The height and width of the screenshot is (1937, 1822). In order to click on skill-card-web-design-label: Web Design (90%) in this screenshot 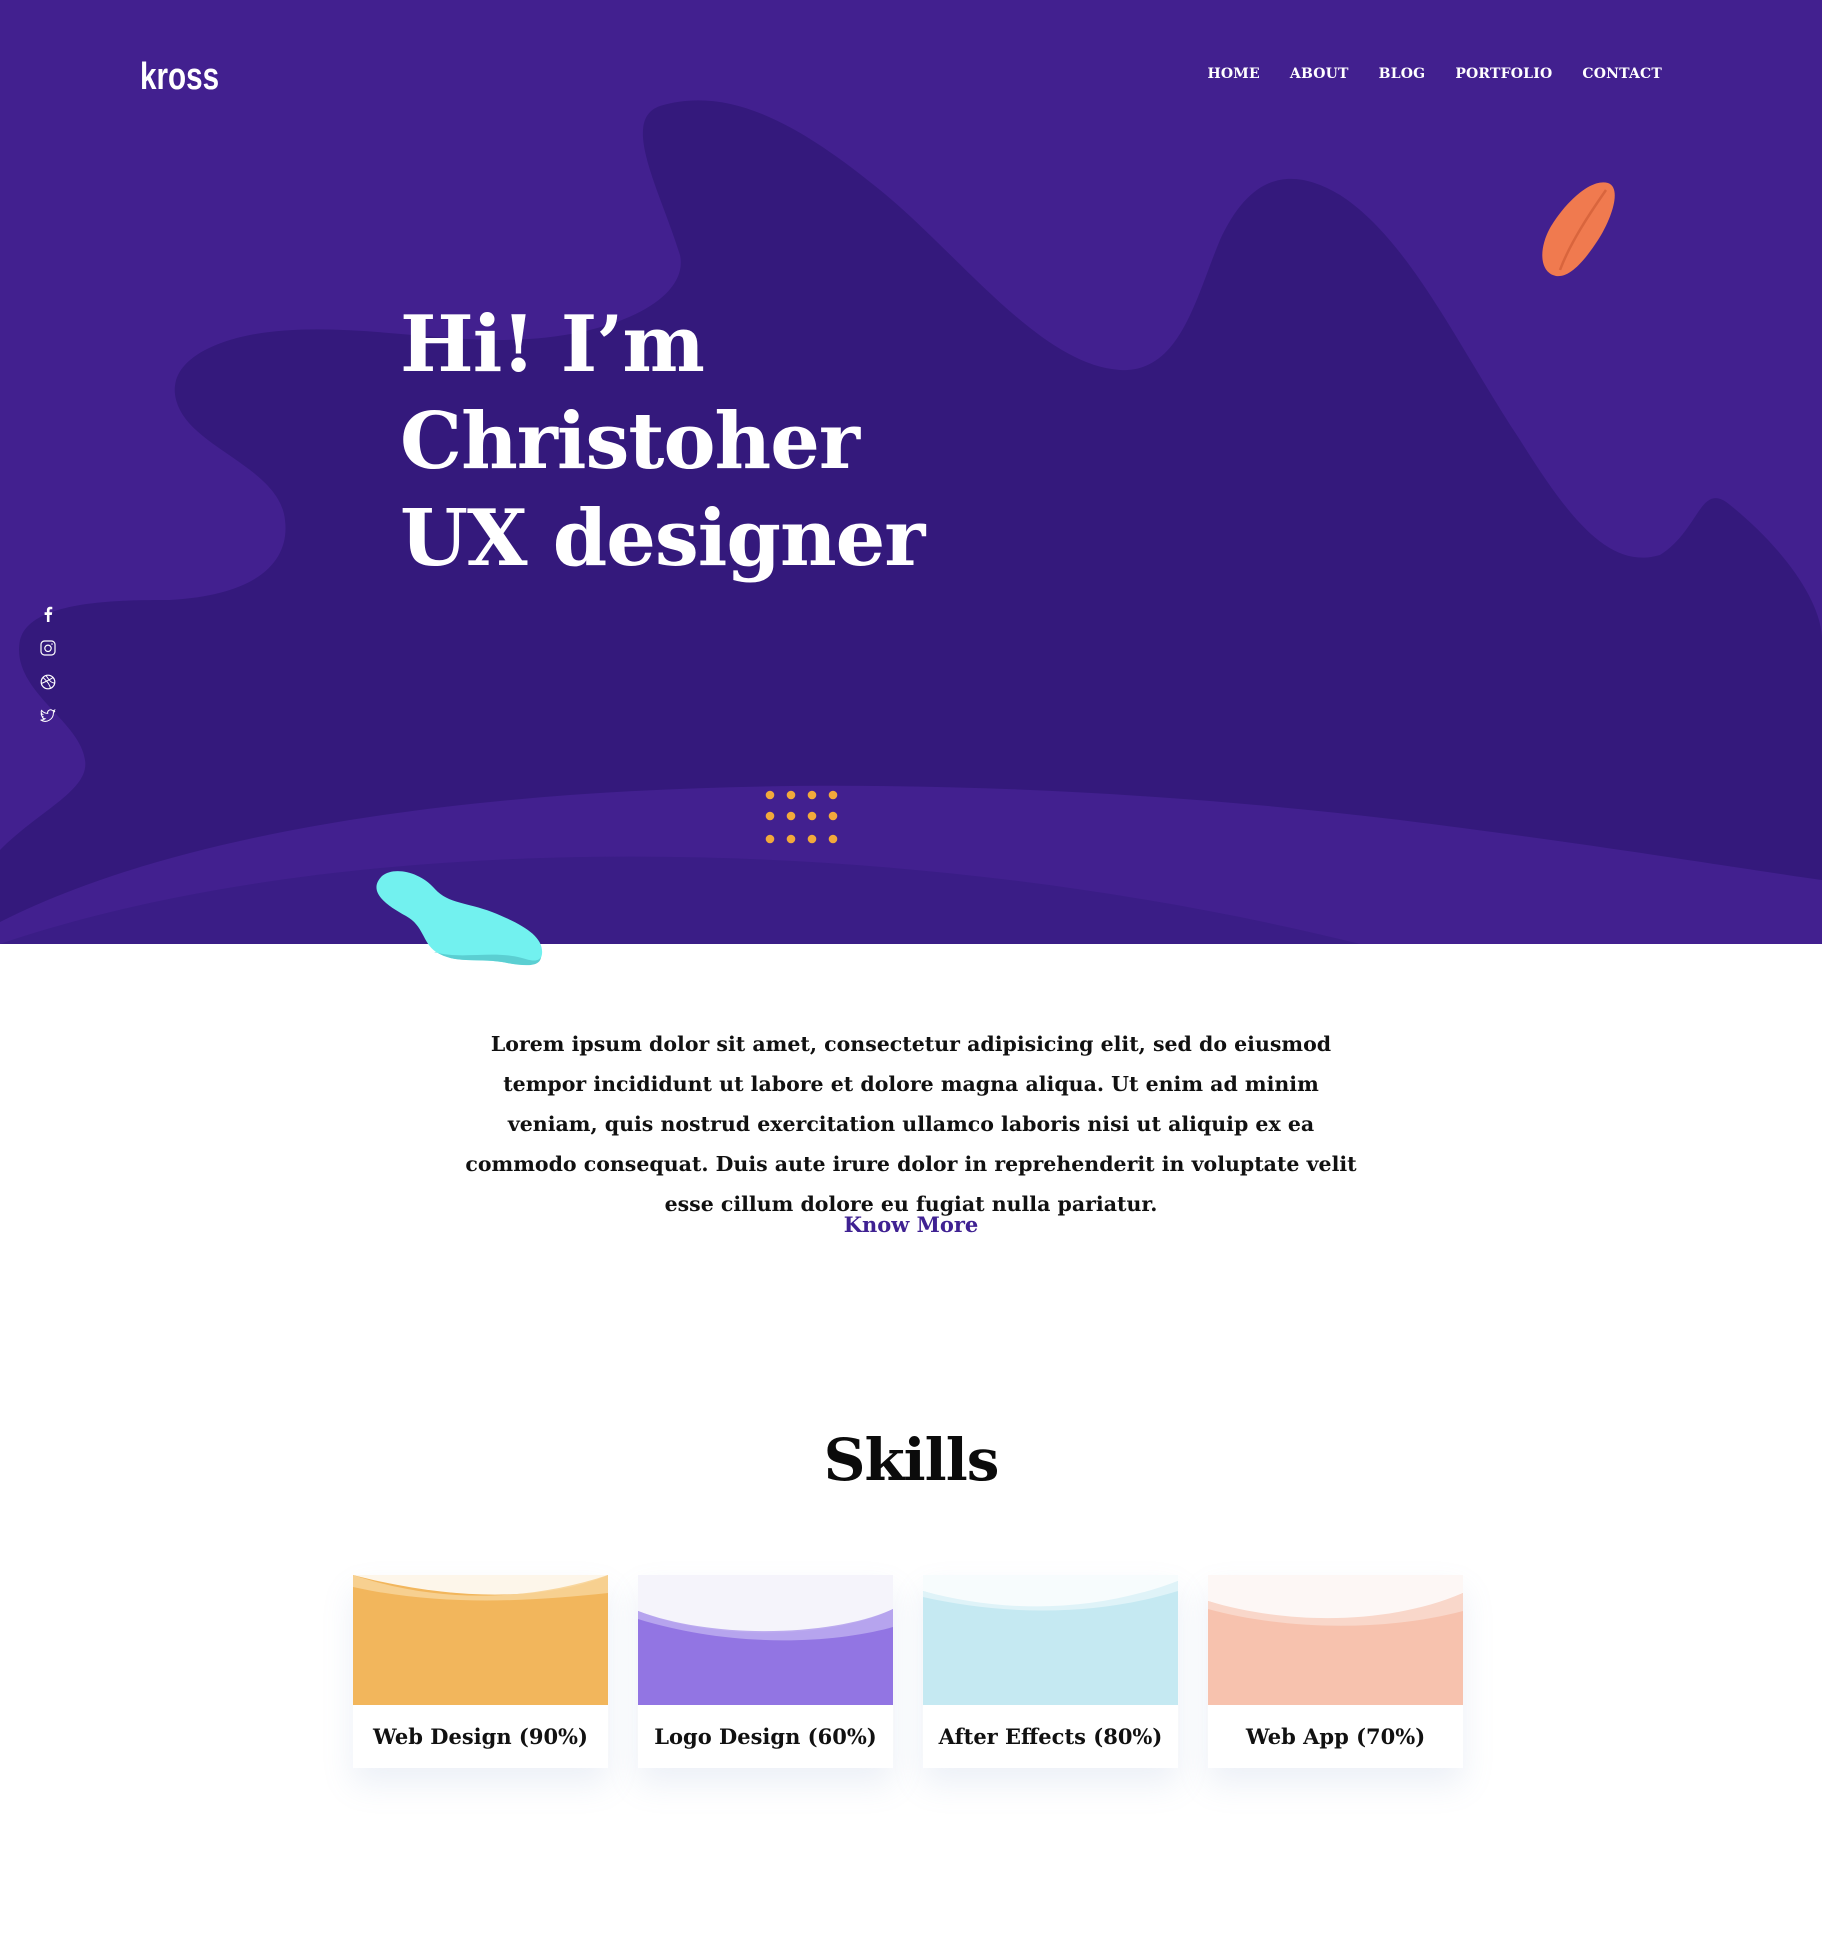, I will do `click(480, 1736)`.